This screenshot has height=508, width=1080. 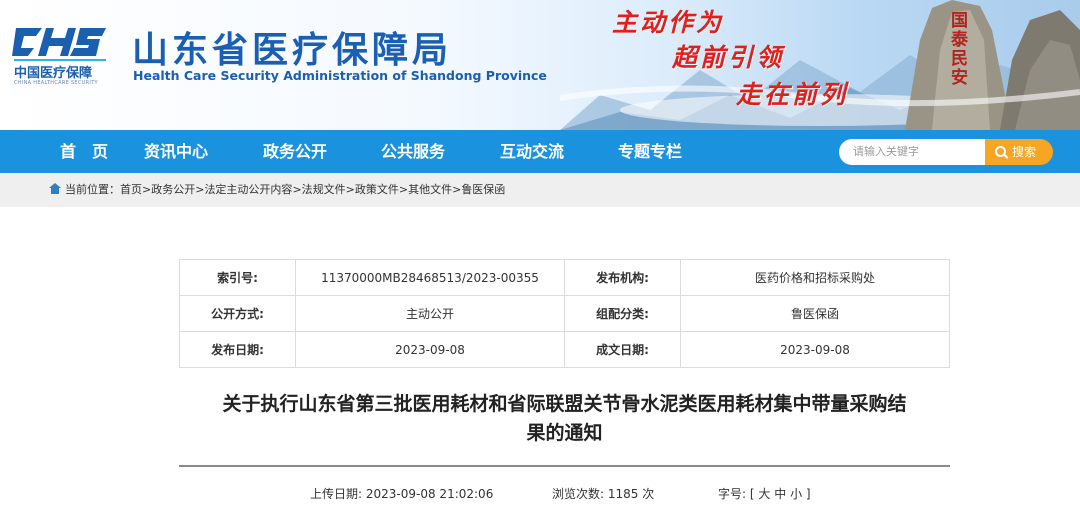 What do you see at coordinates (413, 151) in the screenshot?
I see `nav-item-public-services: 公共服务` at bounding box center [413, 151].